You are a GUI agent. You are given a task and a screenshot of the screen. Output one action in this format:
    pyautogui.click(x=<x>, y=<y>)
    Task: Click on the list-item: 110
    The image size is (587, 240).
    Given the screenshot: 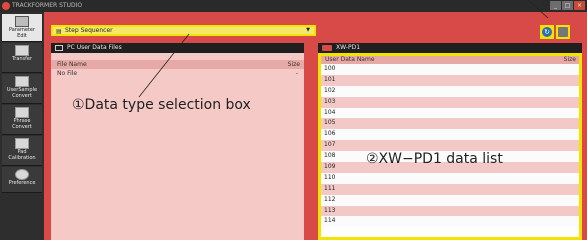 What is the action you would take?
    pyautogui.click(x=450, y=178)
    